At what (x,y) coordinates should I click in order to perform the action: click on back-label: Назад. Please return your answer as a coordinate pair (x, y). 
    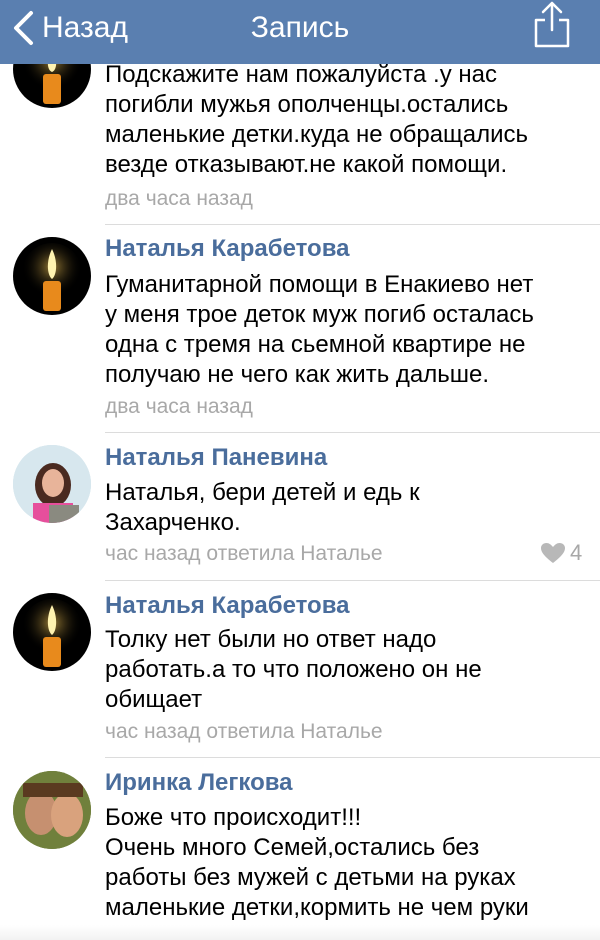
    Looking at the image, I should click on (85, 27).